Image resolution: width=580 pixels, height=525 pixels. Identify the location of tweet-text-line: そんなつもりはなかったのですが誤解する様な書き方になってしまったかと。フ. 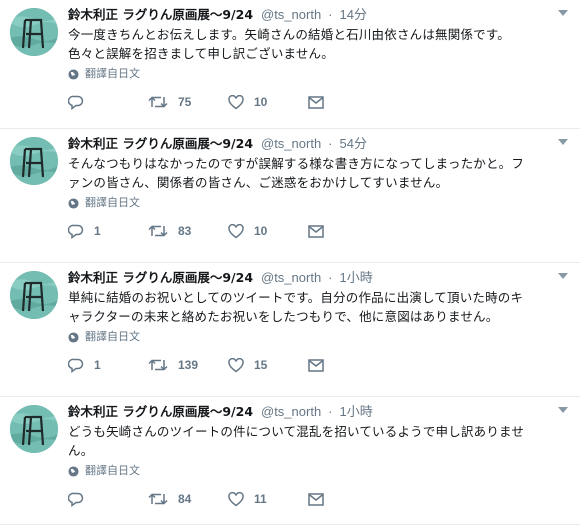
(296, 163).